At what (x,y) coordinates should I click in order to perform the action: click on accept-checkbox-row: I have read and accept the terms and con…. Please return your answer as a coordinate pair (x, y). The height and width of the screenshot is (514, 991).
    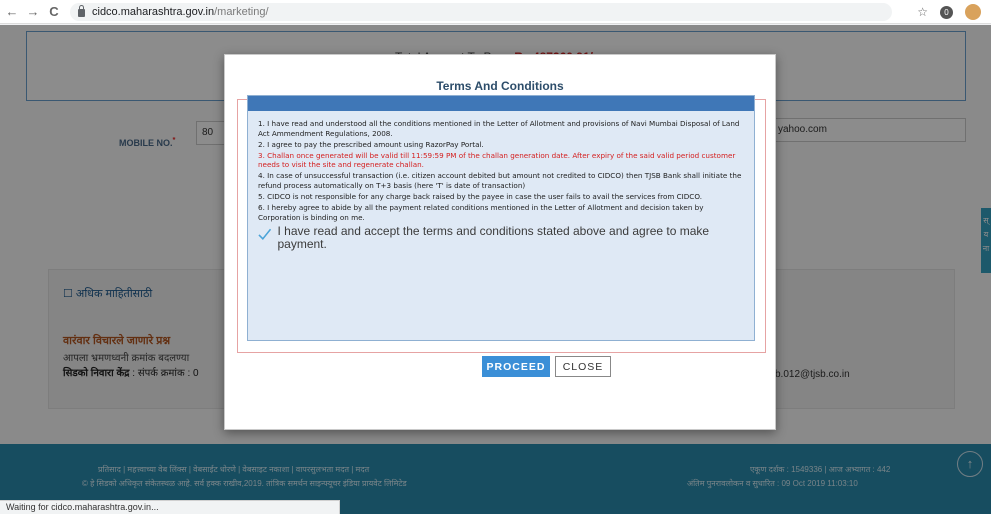
    Looking at the image, I should click on (501, 238).